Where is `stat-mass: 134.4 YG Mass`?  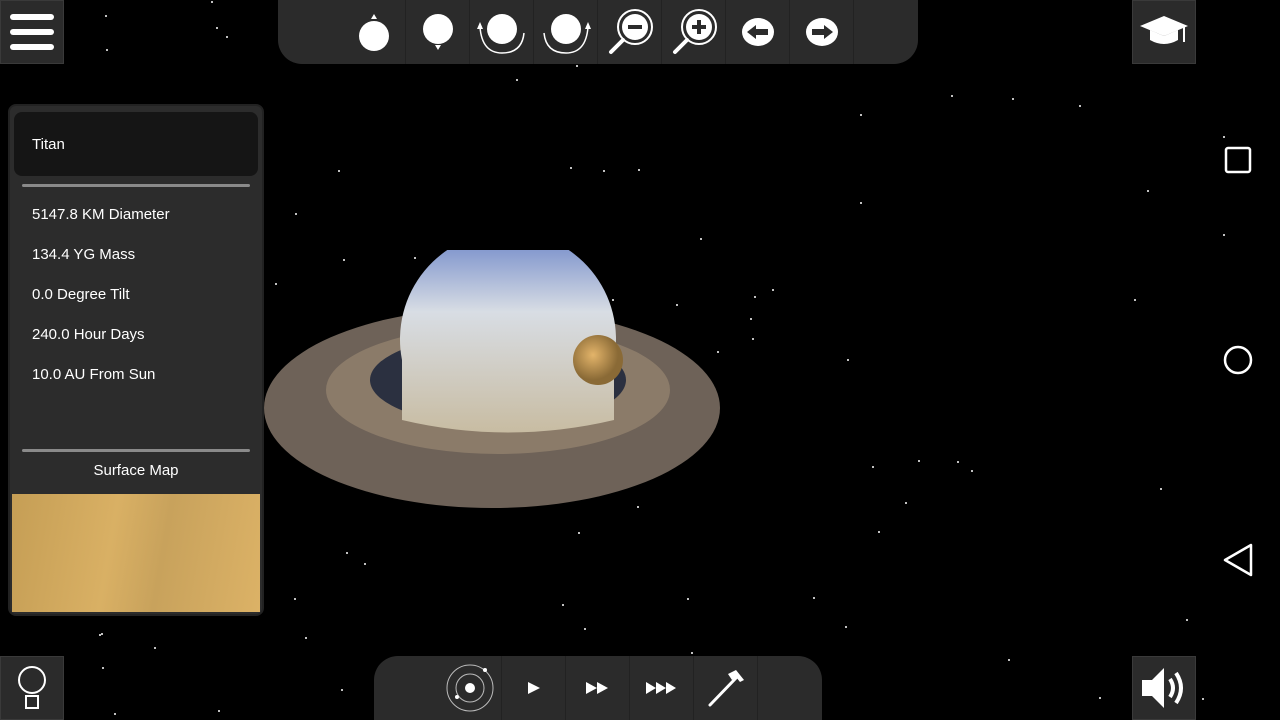
stat-mass: 134.4 YG Mass is located at coordinates (84, 254).